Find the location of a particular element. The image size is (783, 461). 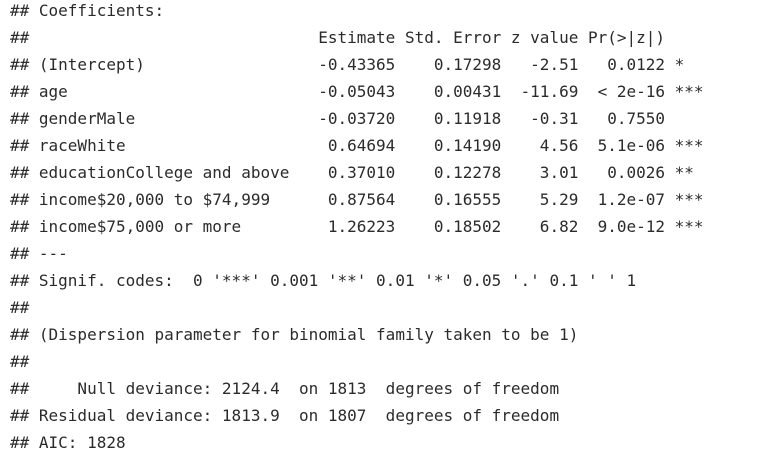

table-header-row: ## Estimate Std. Error z value Pr(>|z|) is located at coordinates (357, 37).